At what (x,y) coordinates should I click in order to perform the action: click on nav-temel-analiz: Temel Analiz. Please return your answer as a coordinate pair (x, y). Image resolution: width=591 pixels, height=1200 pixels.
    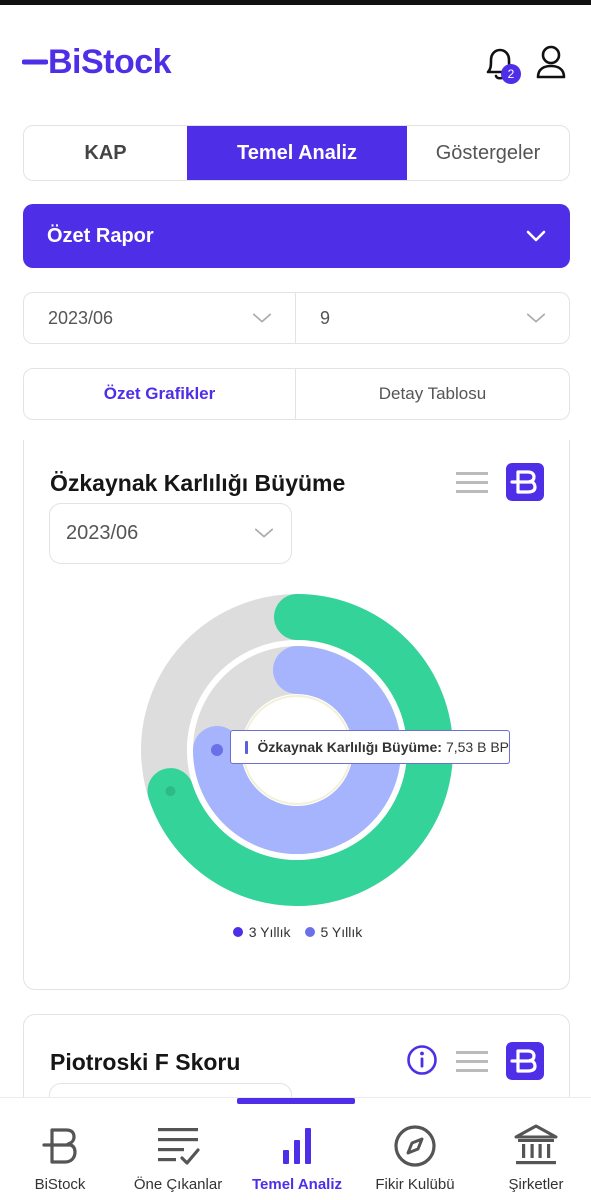
    Looking at the image, I should click on (297, 1149).